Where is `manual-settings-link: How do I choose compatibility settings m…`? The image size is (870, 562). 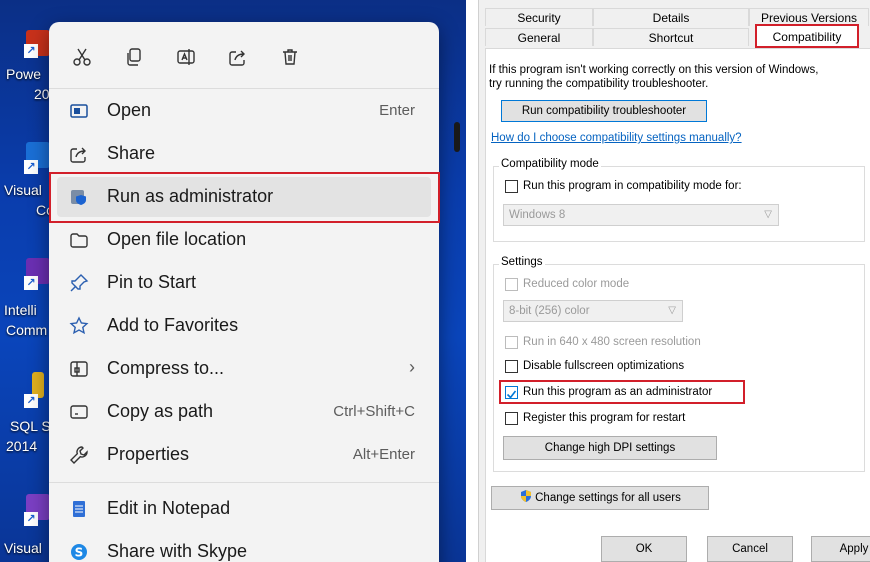
manual-settings-link: How do I choose compatibility settings m… is located at coordinates (616, 138).